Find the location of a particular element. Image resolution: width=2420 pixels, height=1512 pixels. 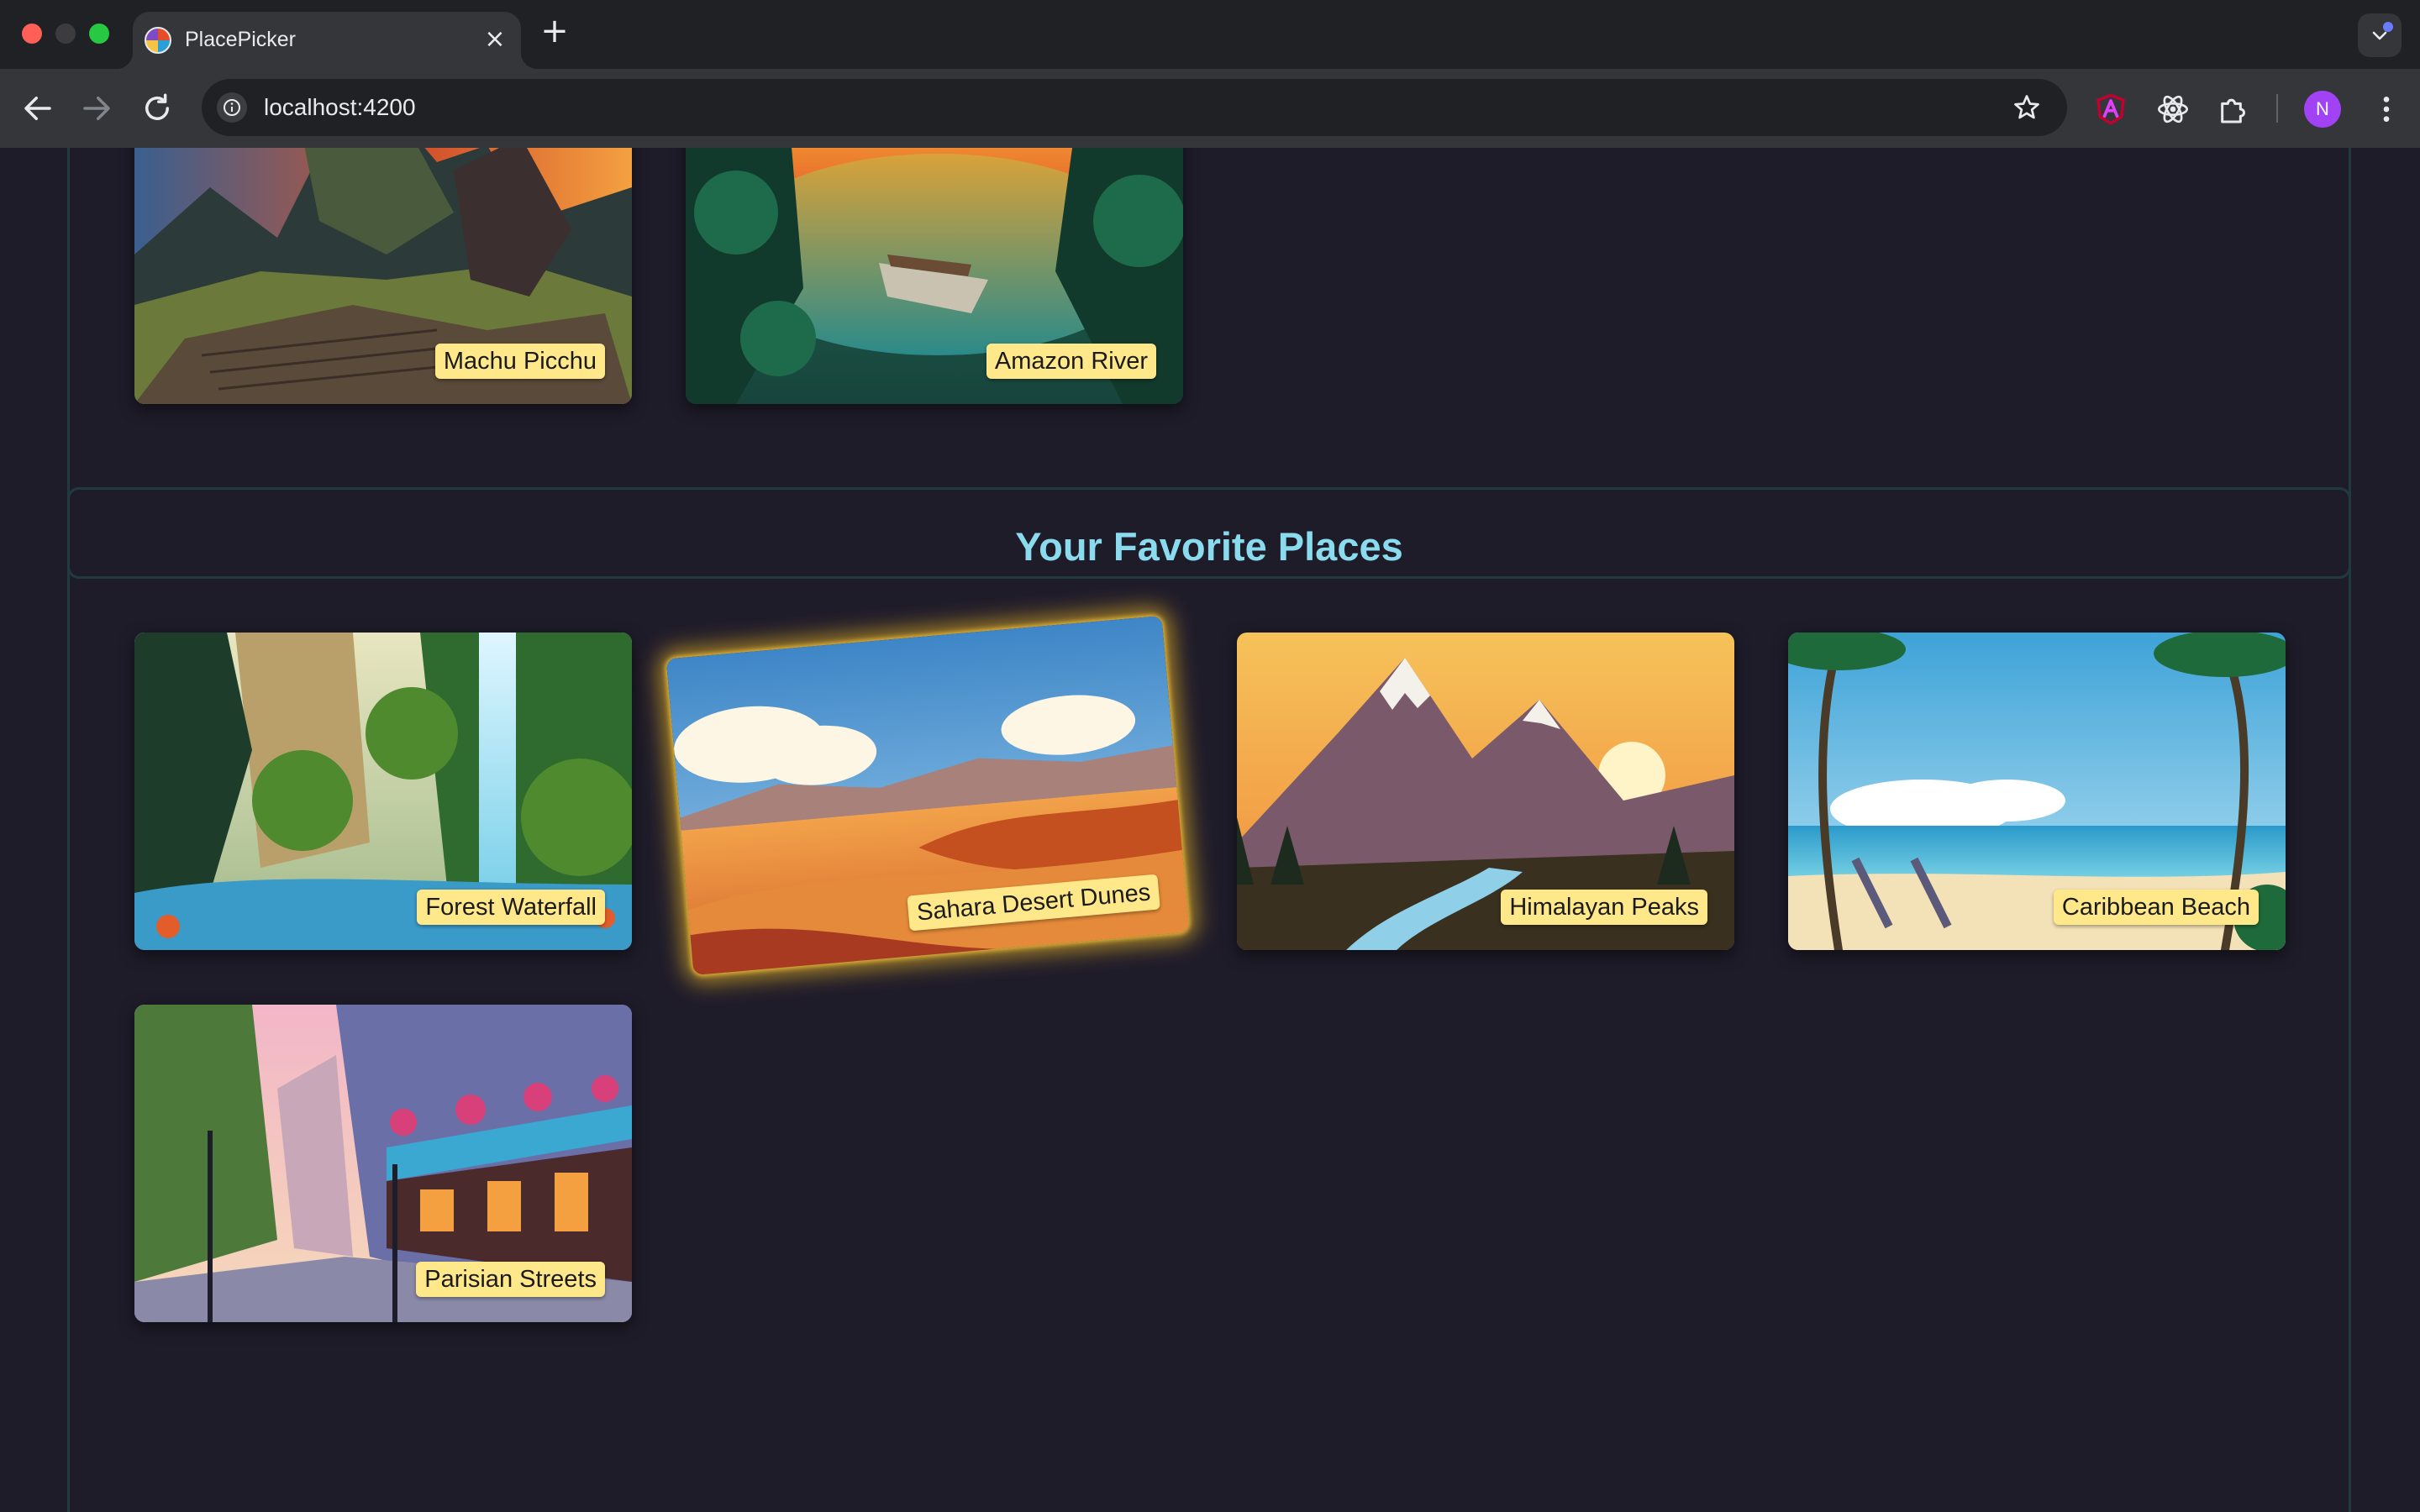

forward-arrow-icon is located at coordinates (96, 108).